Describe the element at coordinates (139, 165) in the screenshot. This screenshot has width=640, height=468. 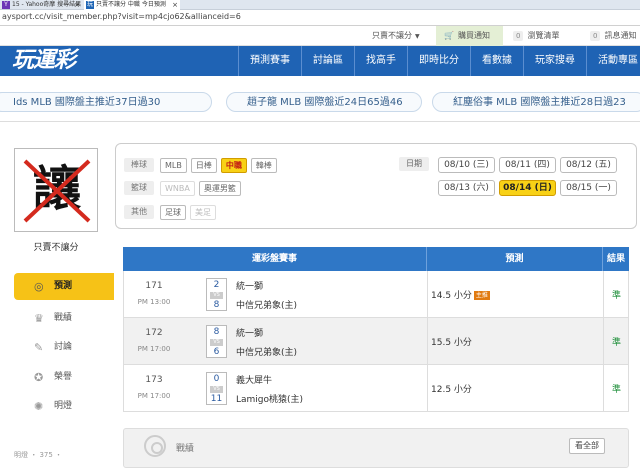
I see `filter-category: 棒球` at that location.